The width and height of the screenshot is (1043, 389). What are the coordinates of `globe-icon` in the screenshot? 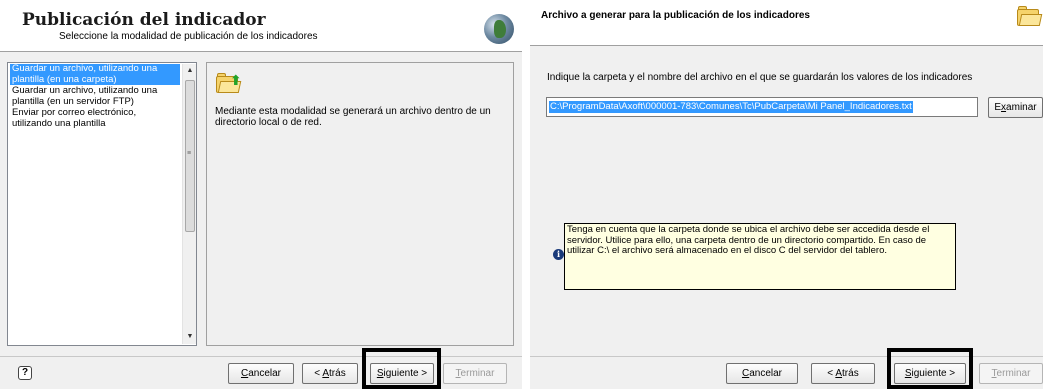 It's located at (499, 29).